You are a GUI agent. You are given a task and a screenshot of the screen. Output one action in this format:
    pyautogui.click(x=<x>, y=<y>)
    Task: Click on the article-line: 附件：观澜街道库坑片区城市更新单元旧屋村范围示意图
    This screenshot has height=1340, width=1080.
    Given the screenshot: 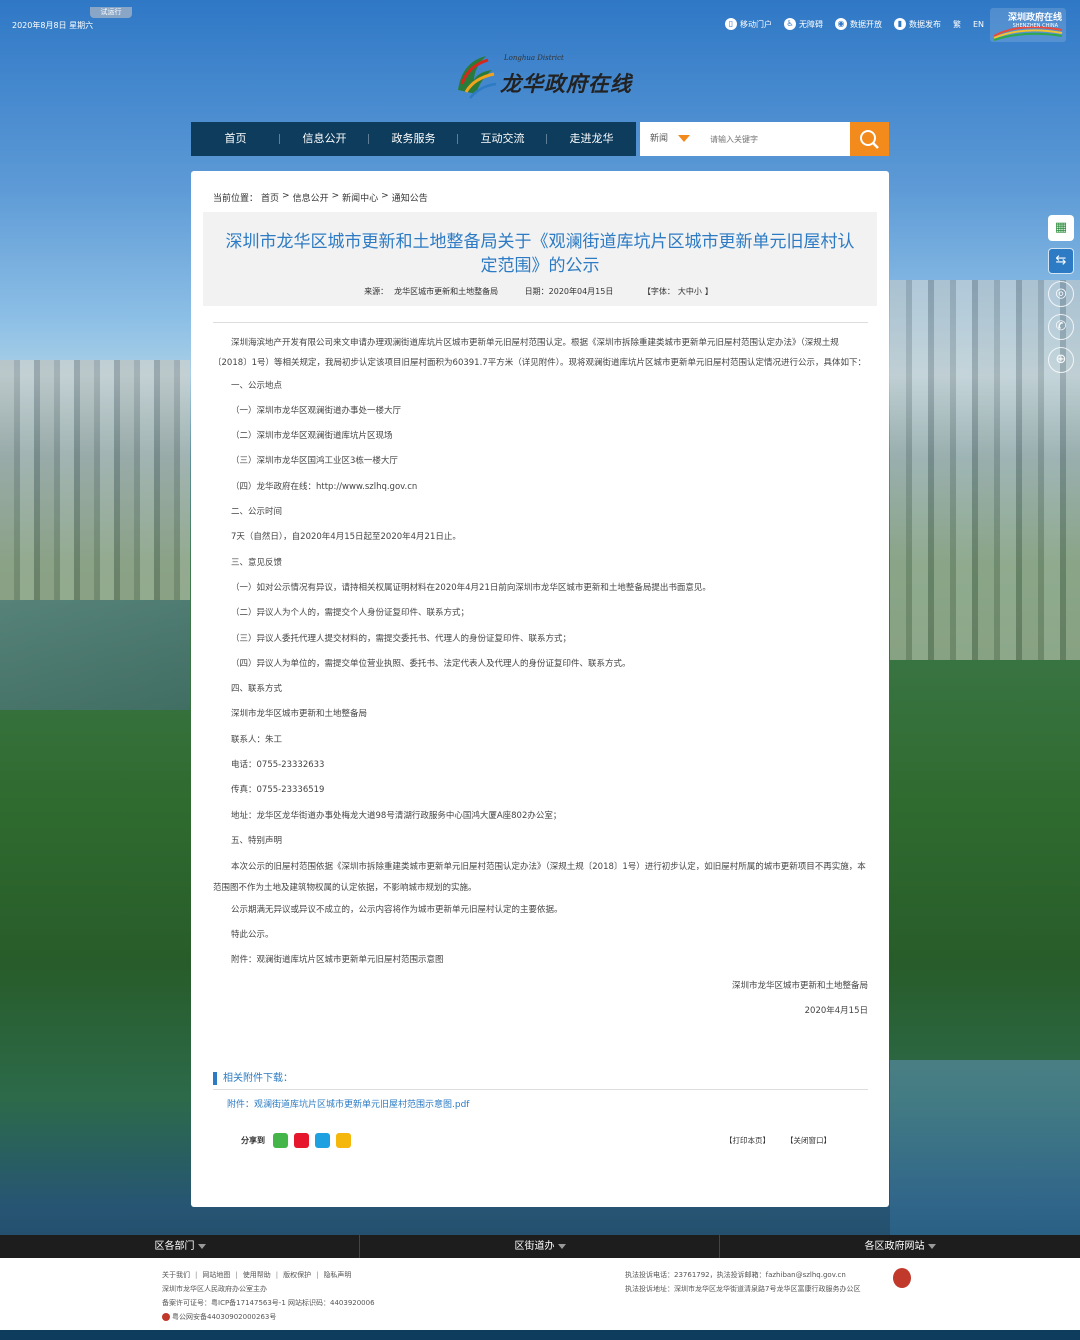 What is the action you would take?
    pyautogui.click(x=337, y=960)
    